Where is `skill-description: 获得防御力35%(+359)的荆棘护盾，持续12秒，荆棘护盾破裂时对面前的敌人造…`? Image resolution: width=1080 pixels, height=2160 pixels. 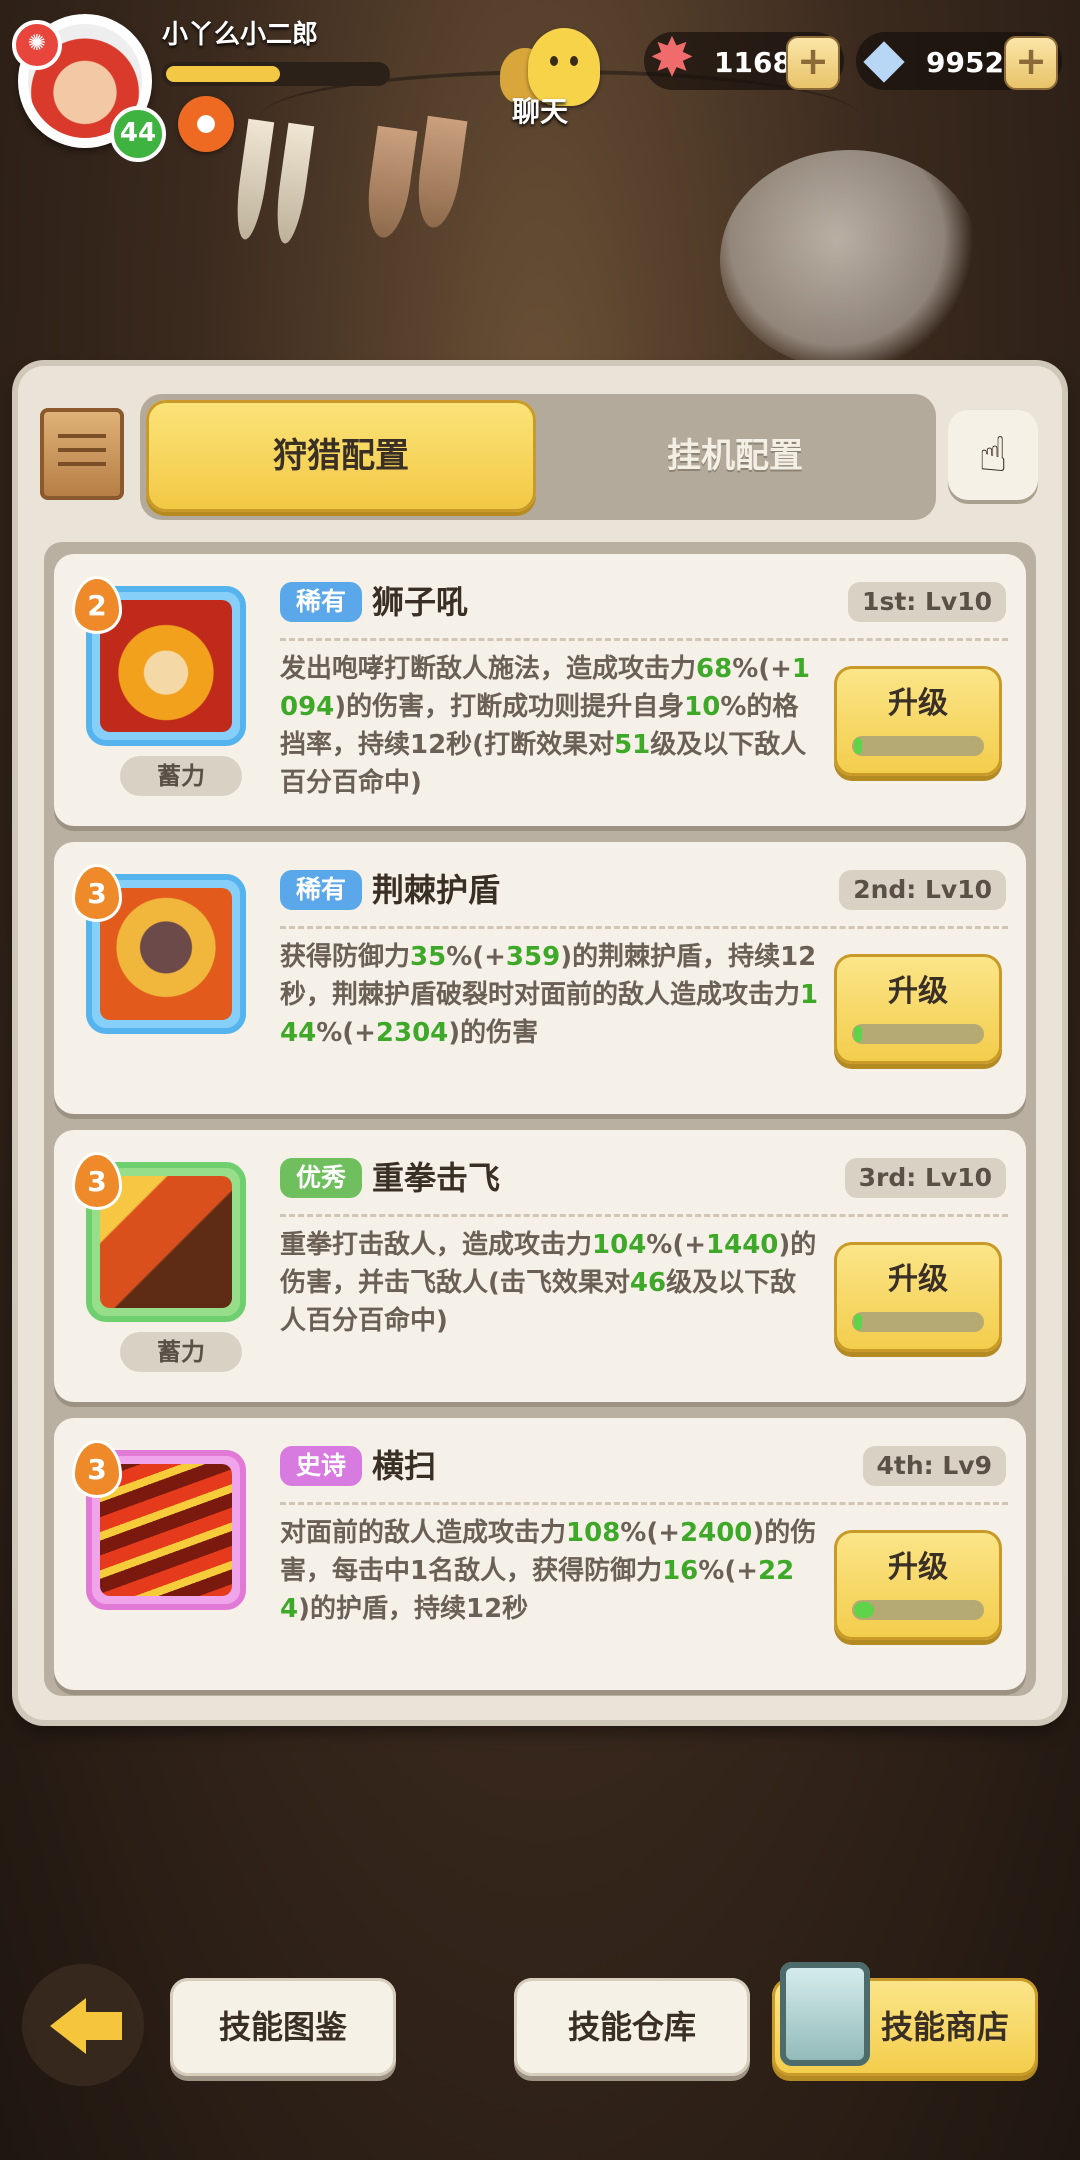
skill-description: 获得防御力35%(+359)的荆棘护盾，持续12秒，荆棘护盾破裂时对面前的敌人造… is located at coordinates (549, 995).